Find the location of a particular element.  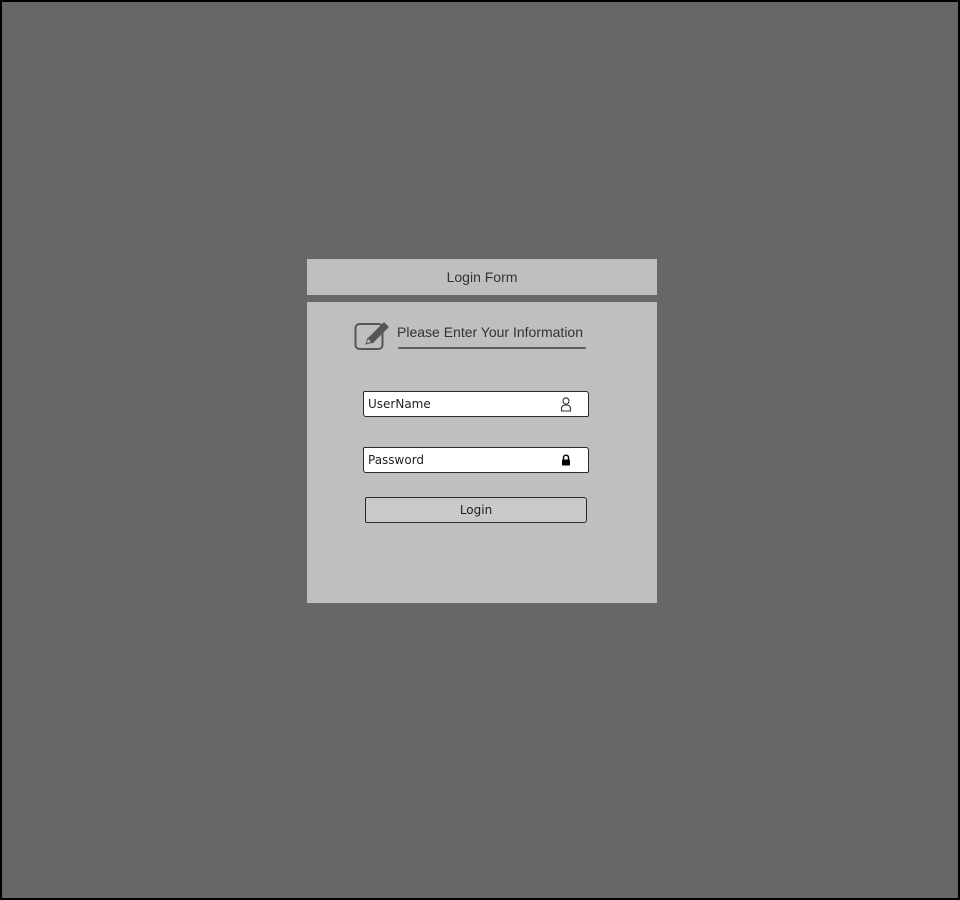

password-input: Password is located at coordinates (476, 460).